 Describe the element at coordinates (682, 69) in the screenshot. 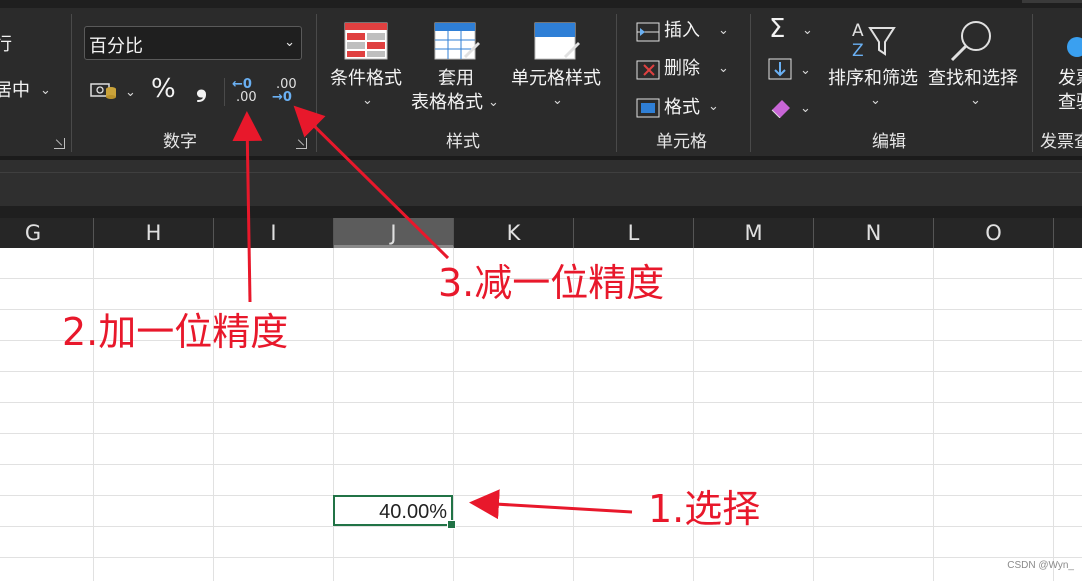

I see `delete-label: 删除` at that location.